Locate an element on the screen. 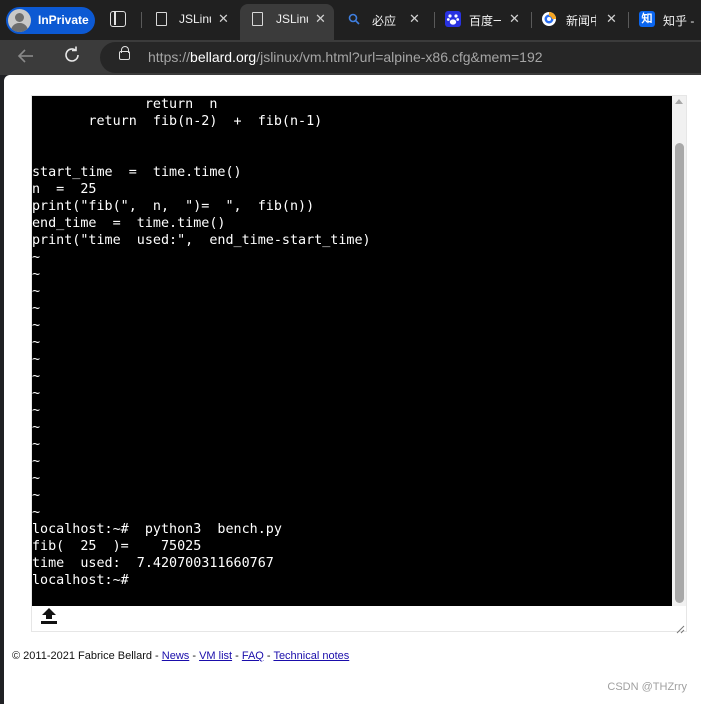 The image size is (701, 704). tab-label: 知乎 - is located at coordinates (679, 21).